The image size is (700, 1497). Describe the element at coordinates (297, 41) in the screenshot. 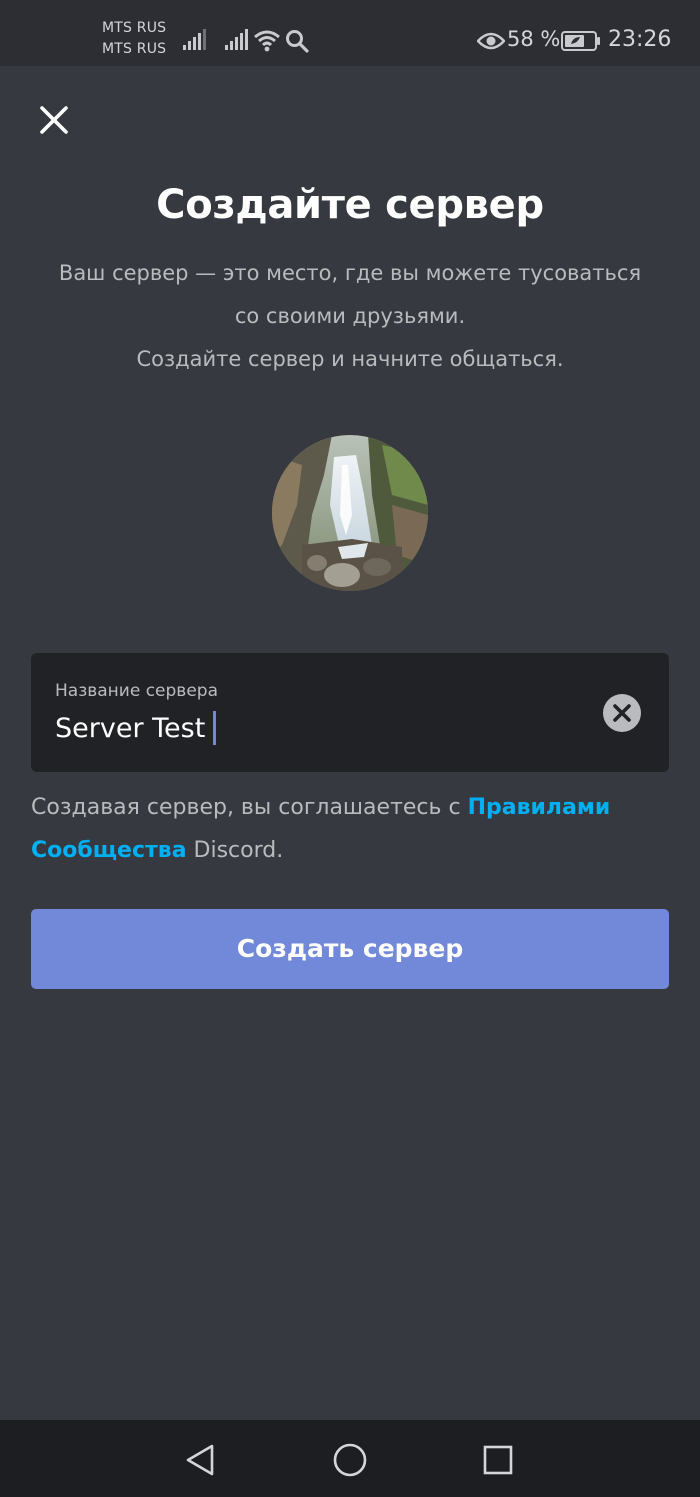

I see `search-icon` at that location.